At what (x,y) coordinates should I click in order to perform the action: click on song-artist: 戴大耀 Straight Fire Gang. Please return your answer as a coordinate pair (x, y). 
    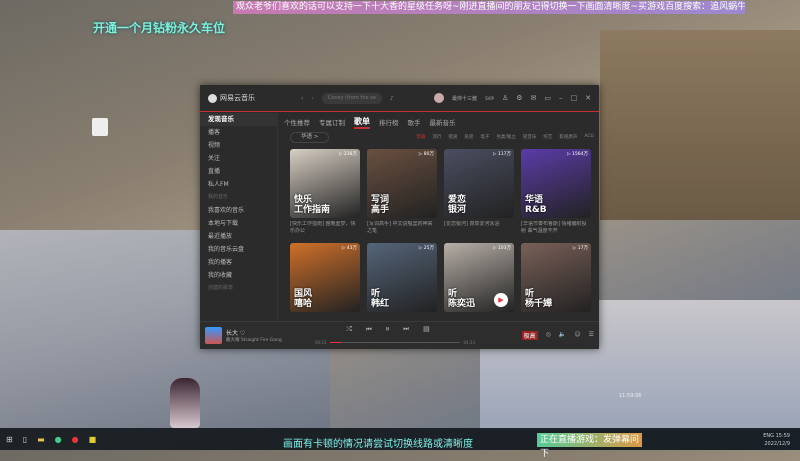
    Looking at the image, I should click on (266, 340).